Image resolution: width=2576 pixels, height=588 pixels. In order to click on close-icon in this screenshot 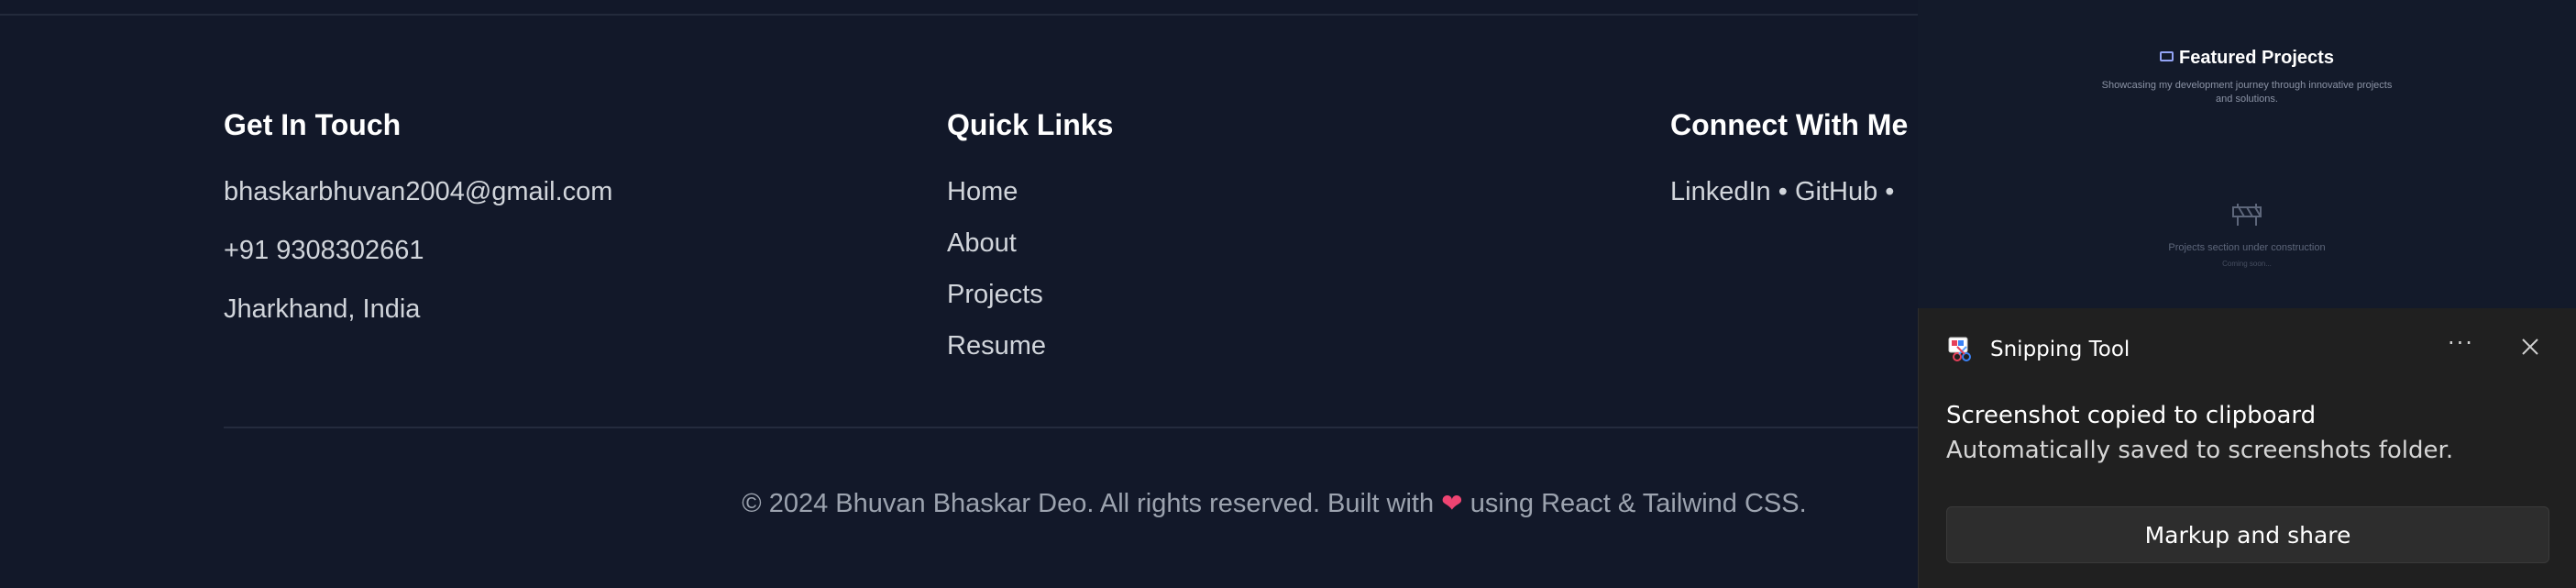, I will do `click(2530, 347)`.